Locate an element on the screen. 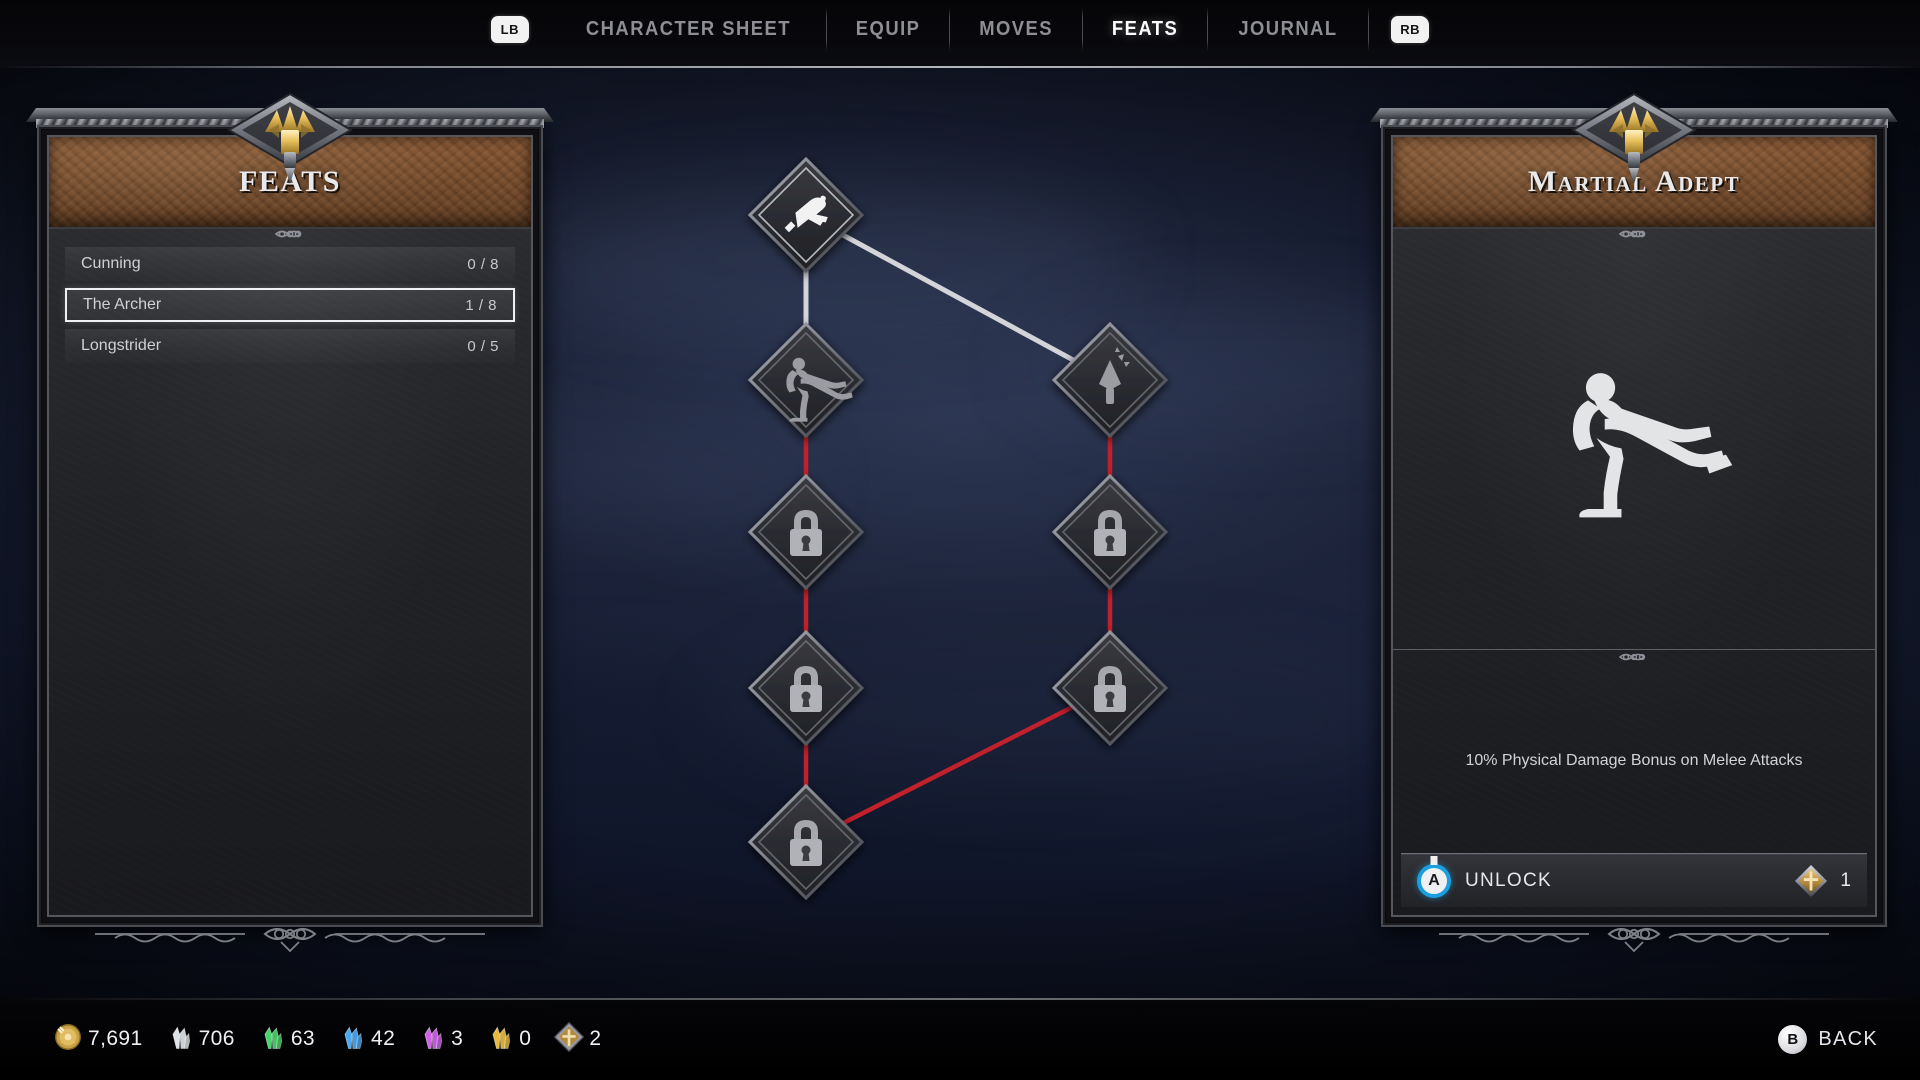 The image size is (1920, 1080). feat-list-item: The Archer 1 / 8 is located at coordinates (290, 305).